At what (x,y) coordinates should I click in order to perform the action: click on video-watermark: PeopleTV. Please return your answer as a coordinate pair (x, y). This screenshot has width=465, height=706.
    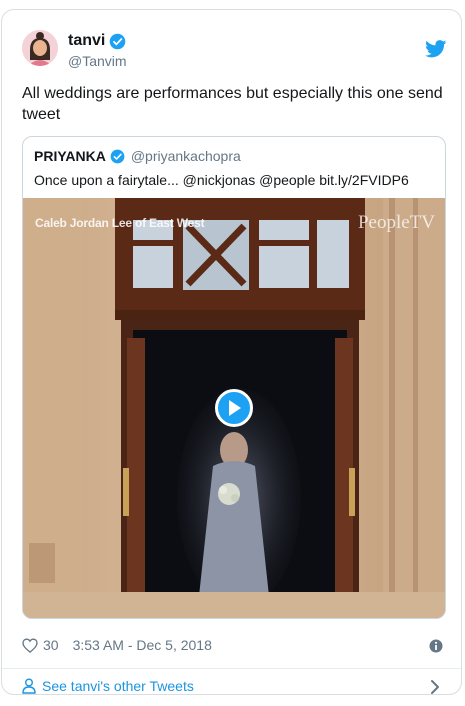
    Looking at the image, I should click on (396, 222).